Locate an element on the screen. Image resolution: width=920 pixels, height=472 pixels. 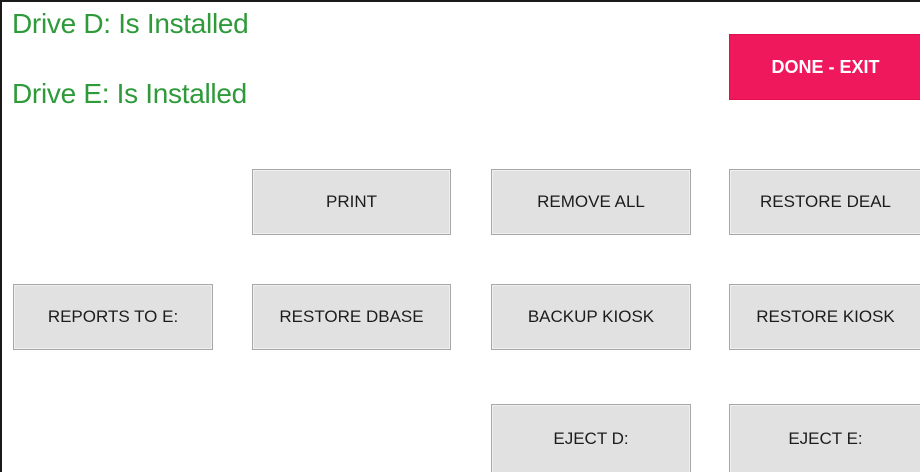
drive-e-status: Drive E: Is Installed is located at coordinates (129, 93).